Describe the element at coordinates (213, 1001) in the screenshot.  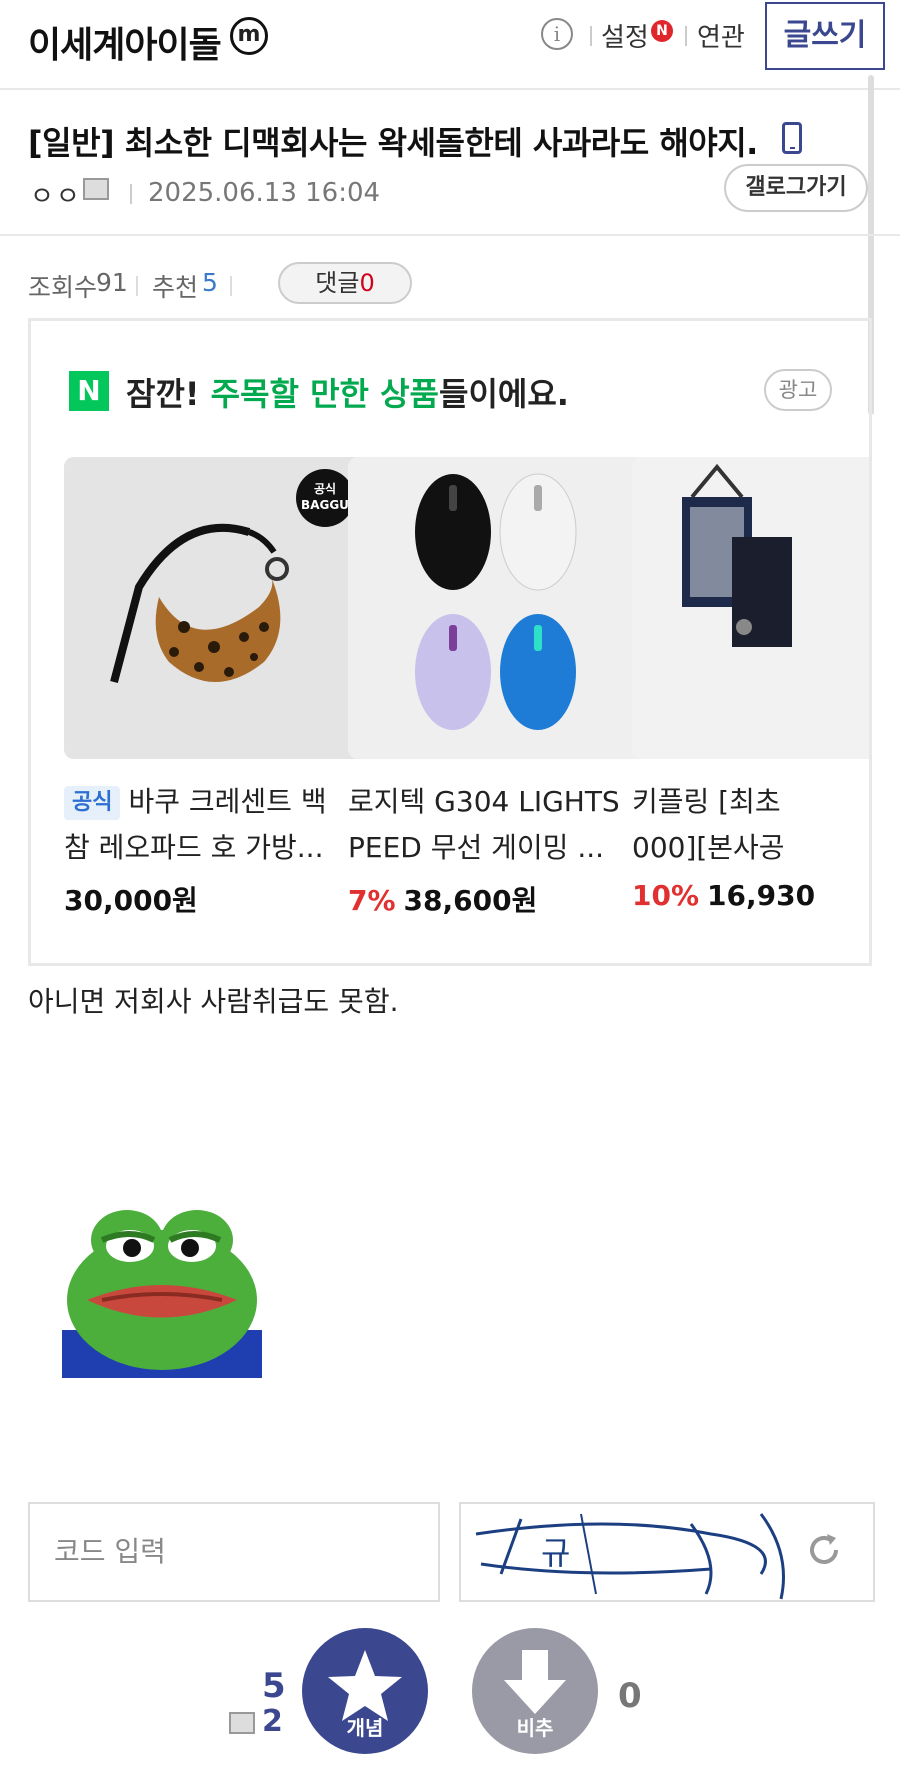
I see `post-body-text: 아니면 저회사 사람취급도 못함.` at that location.